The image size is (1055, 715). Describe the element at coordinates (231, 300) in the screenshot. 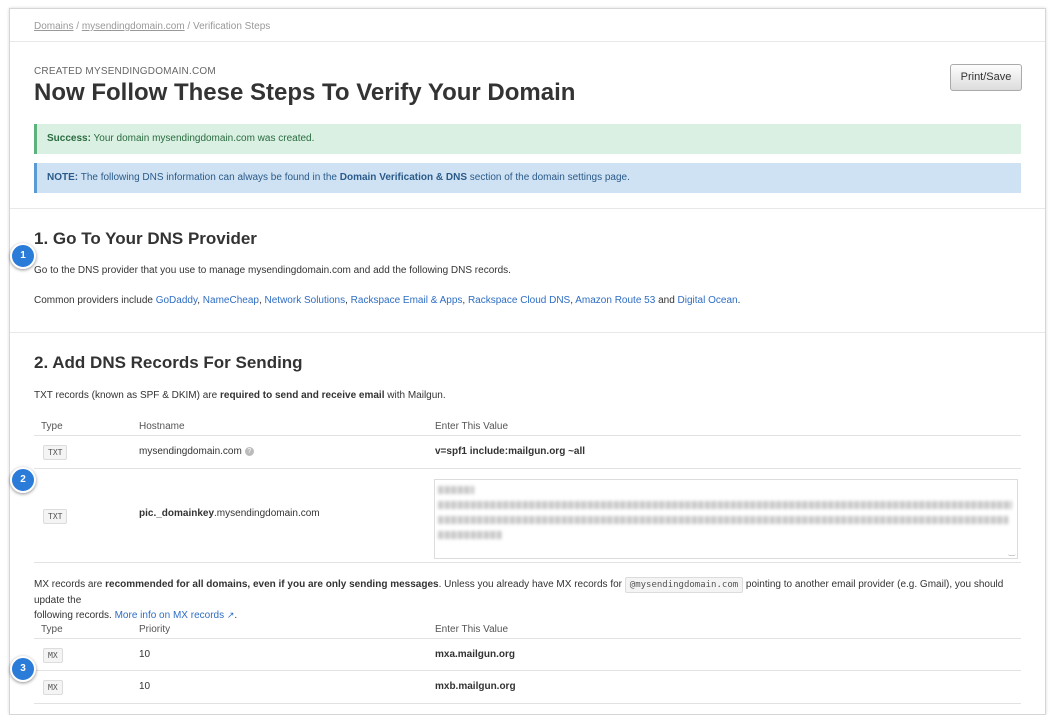

I see `provider-link-namecheap: NameCheap` at that location.